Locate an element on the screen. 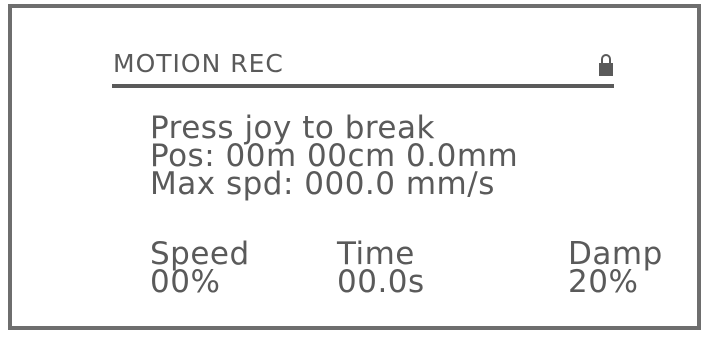 This screenshot has height=340, width=715. screen-title: MOTION REC is located at coordinates (198, 63).